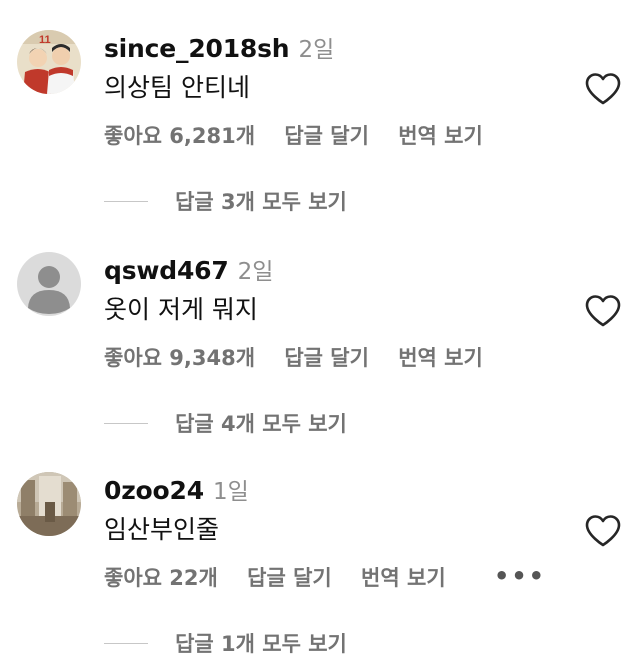 The height and width of the screenshot is (662, 640). I want to click on username-link: qswd467, so click(166, 270).